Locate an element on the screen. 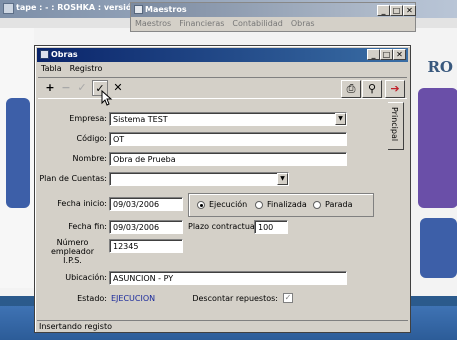 Image resolution: width=457 pixels, height=340 pixels. fecha-fin-field: 09/03/2006 is located at coordinates (146, 227).